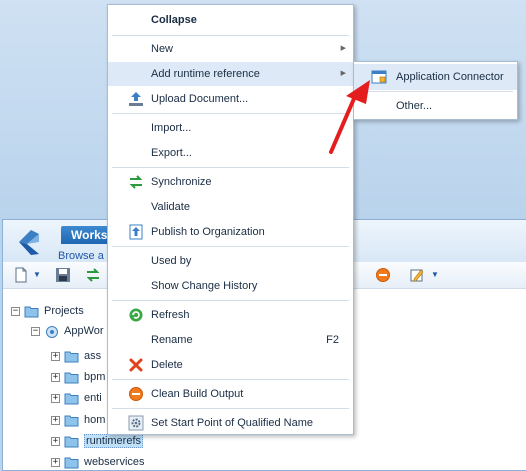  I want to click on menu-item-label: Refresh, so click(170, 315).